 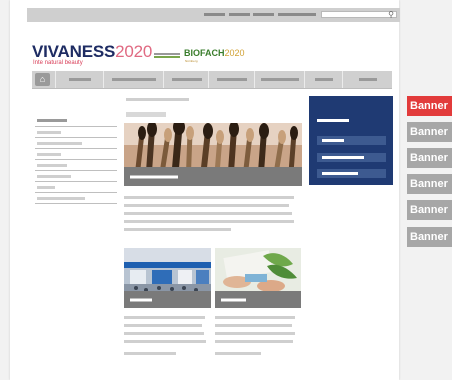 What do you see at coordinates (167, 54) in the screenshot?
I see `partner-divider` at bounding box center [167, 54].